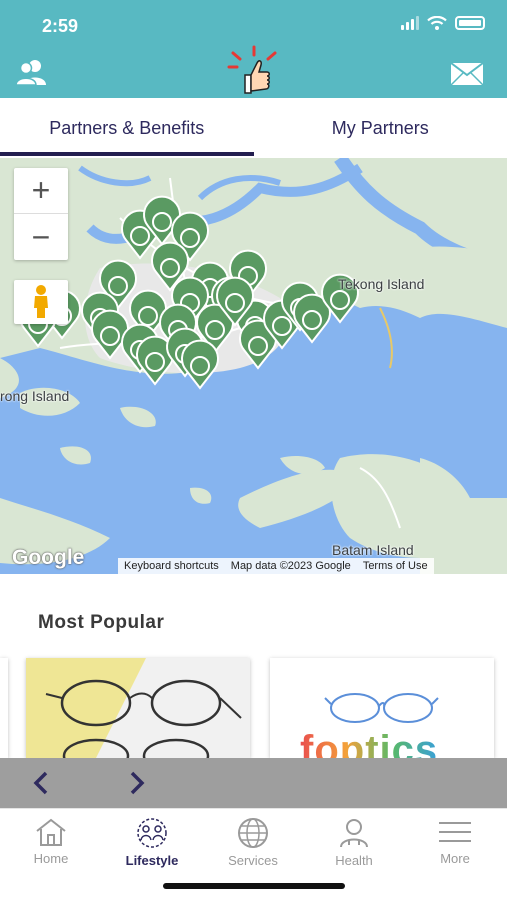 Image resolution: width=507 pixels, height=900 pixels. What do you see at coordinates (467, 74) in the screenshot?
I see `mail-icon` at bounding box center [467, 74].